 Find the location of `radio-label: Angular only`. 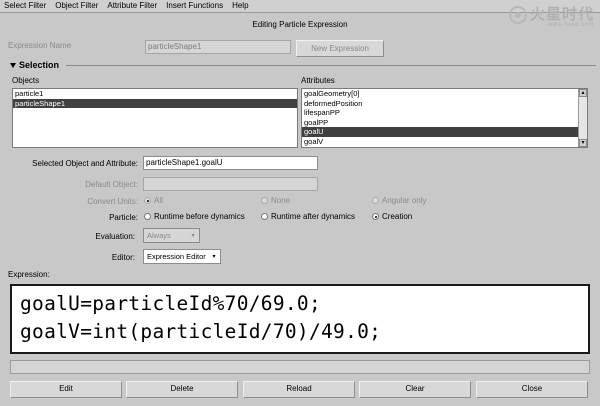

radio-label: Angular only is located at coordinates (404, 200).